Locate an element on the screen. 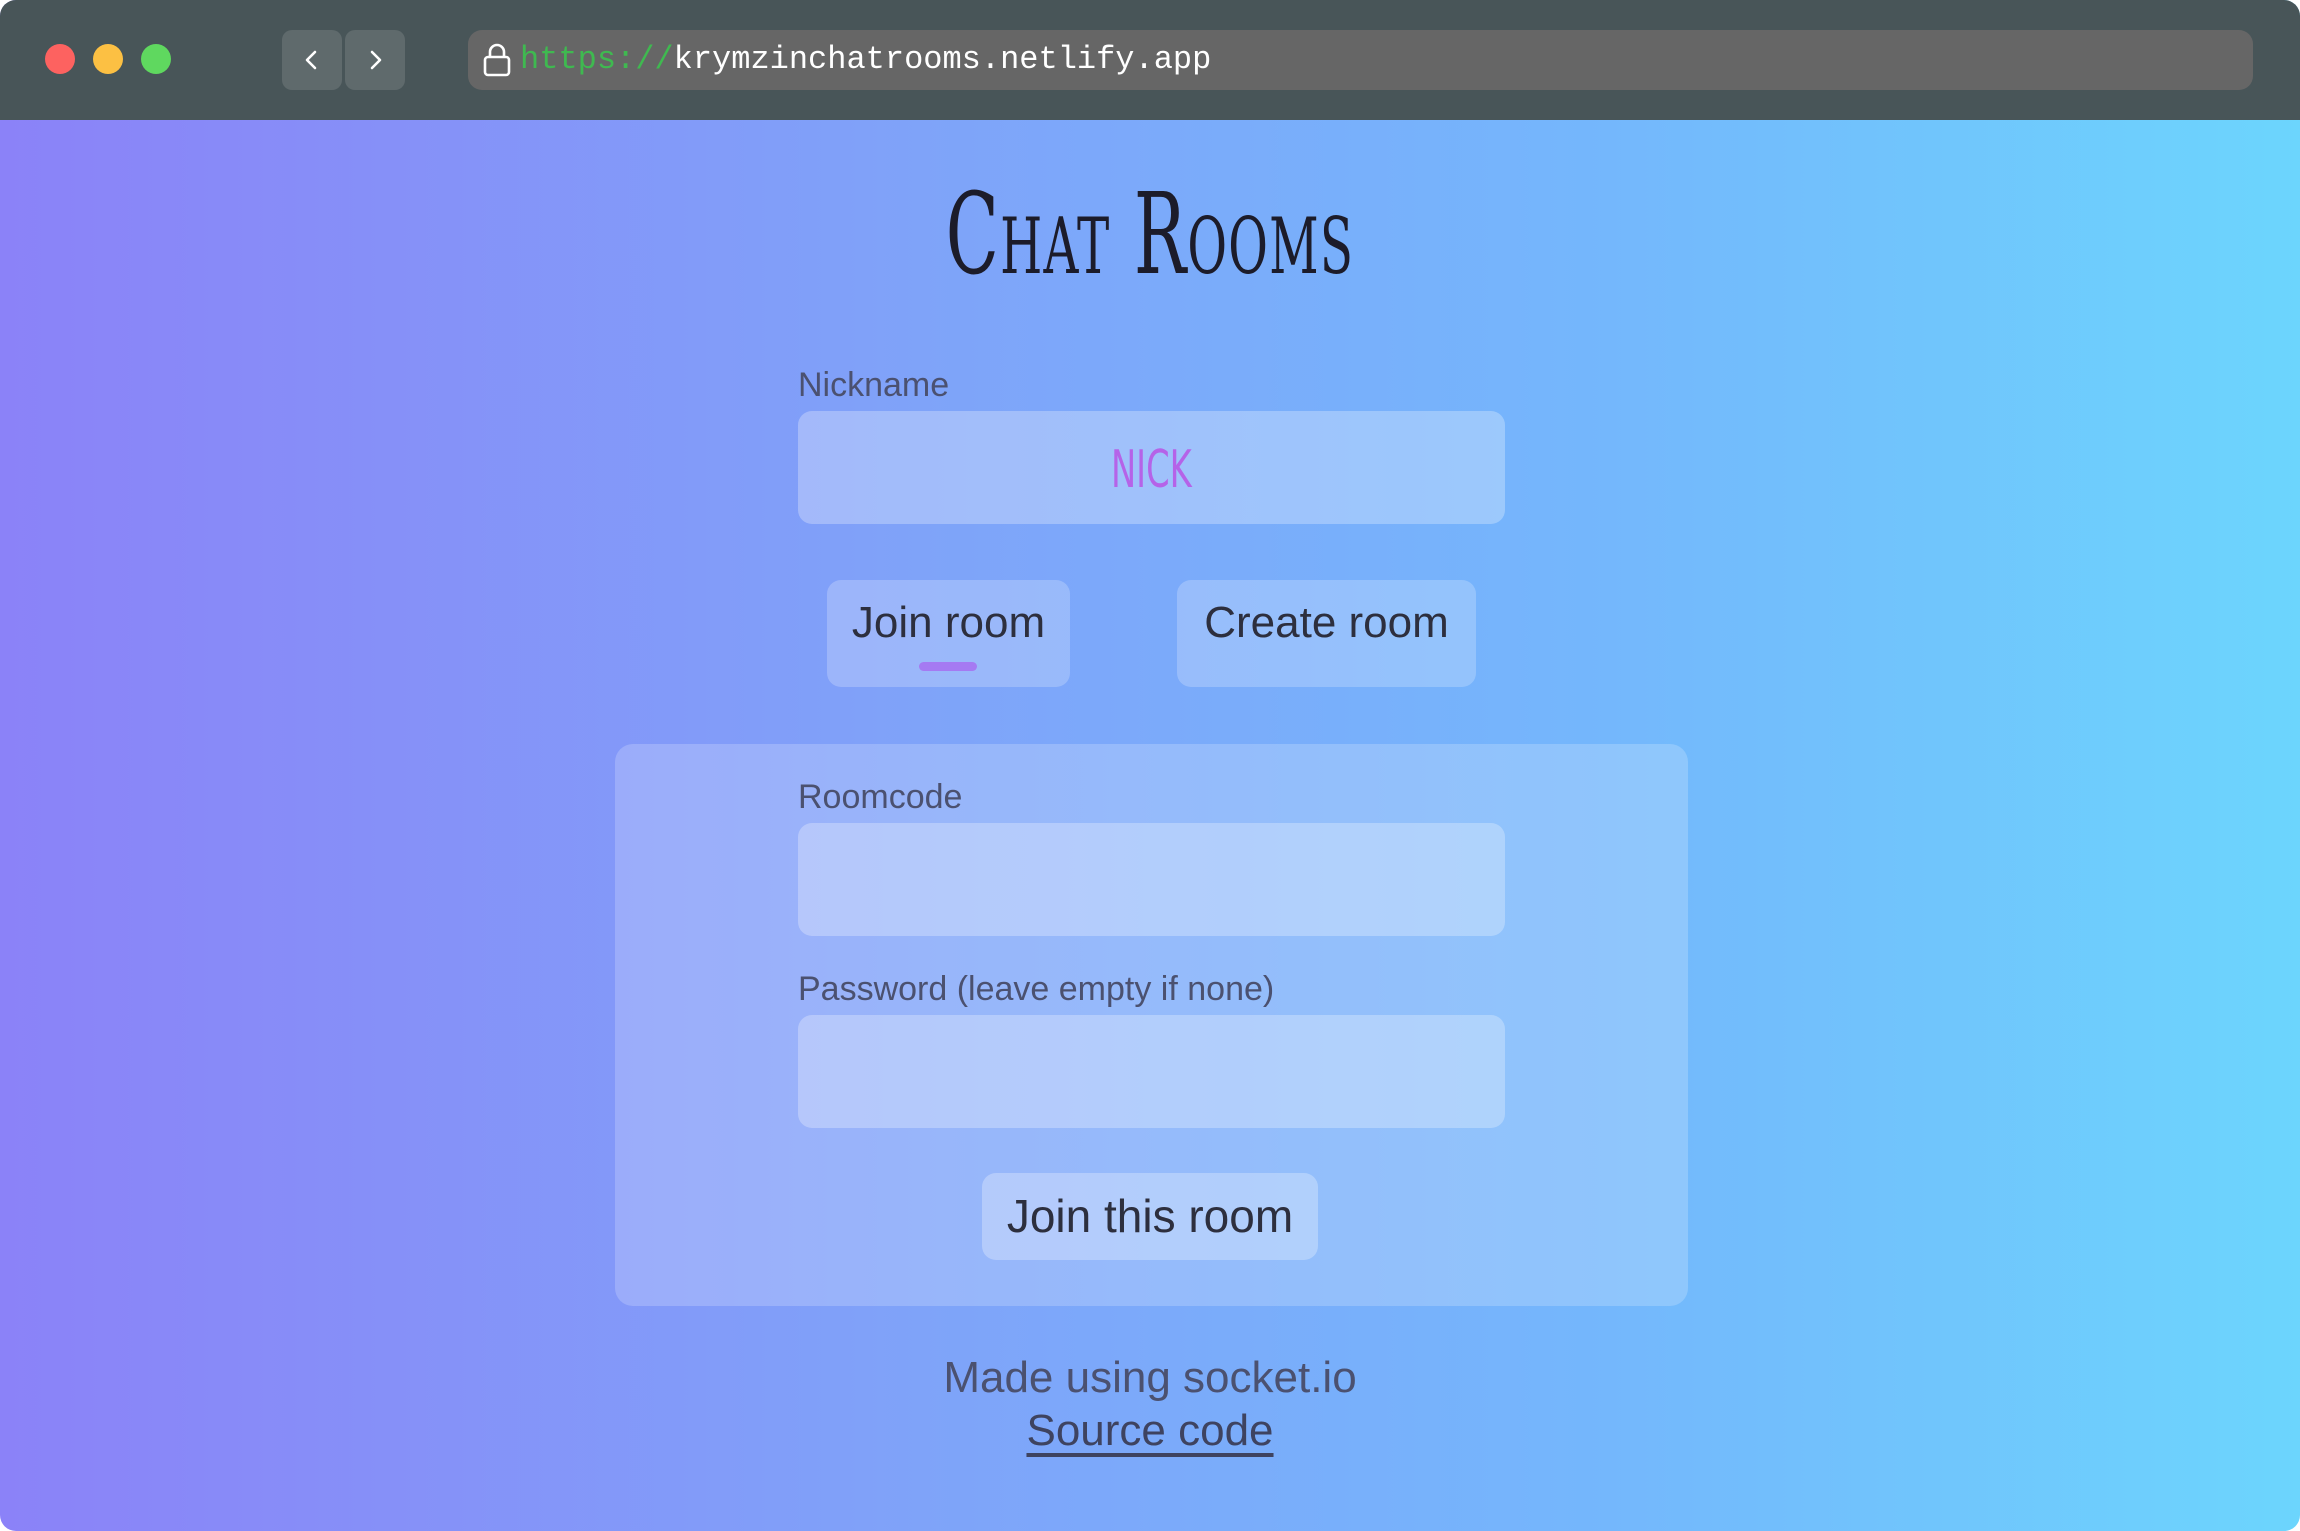 The image size is (2300, 1531). minimize-window-button is located at coordinates (108, 59).